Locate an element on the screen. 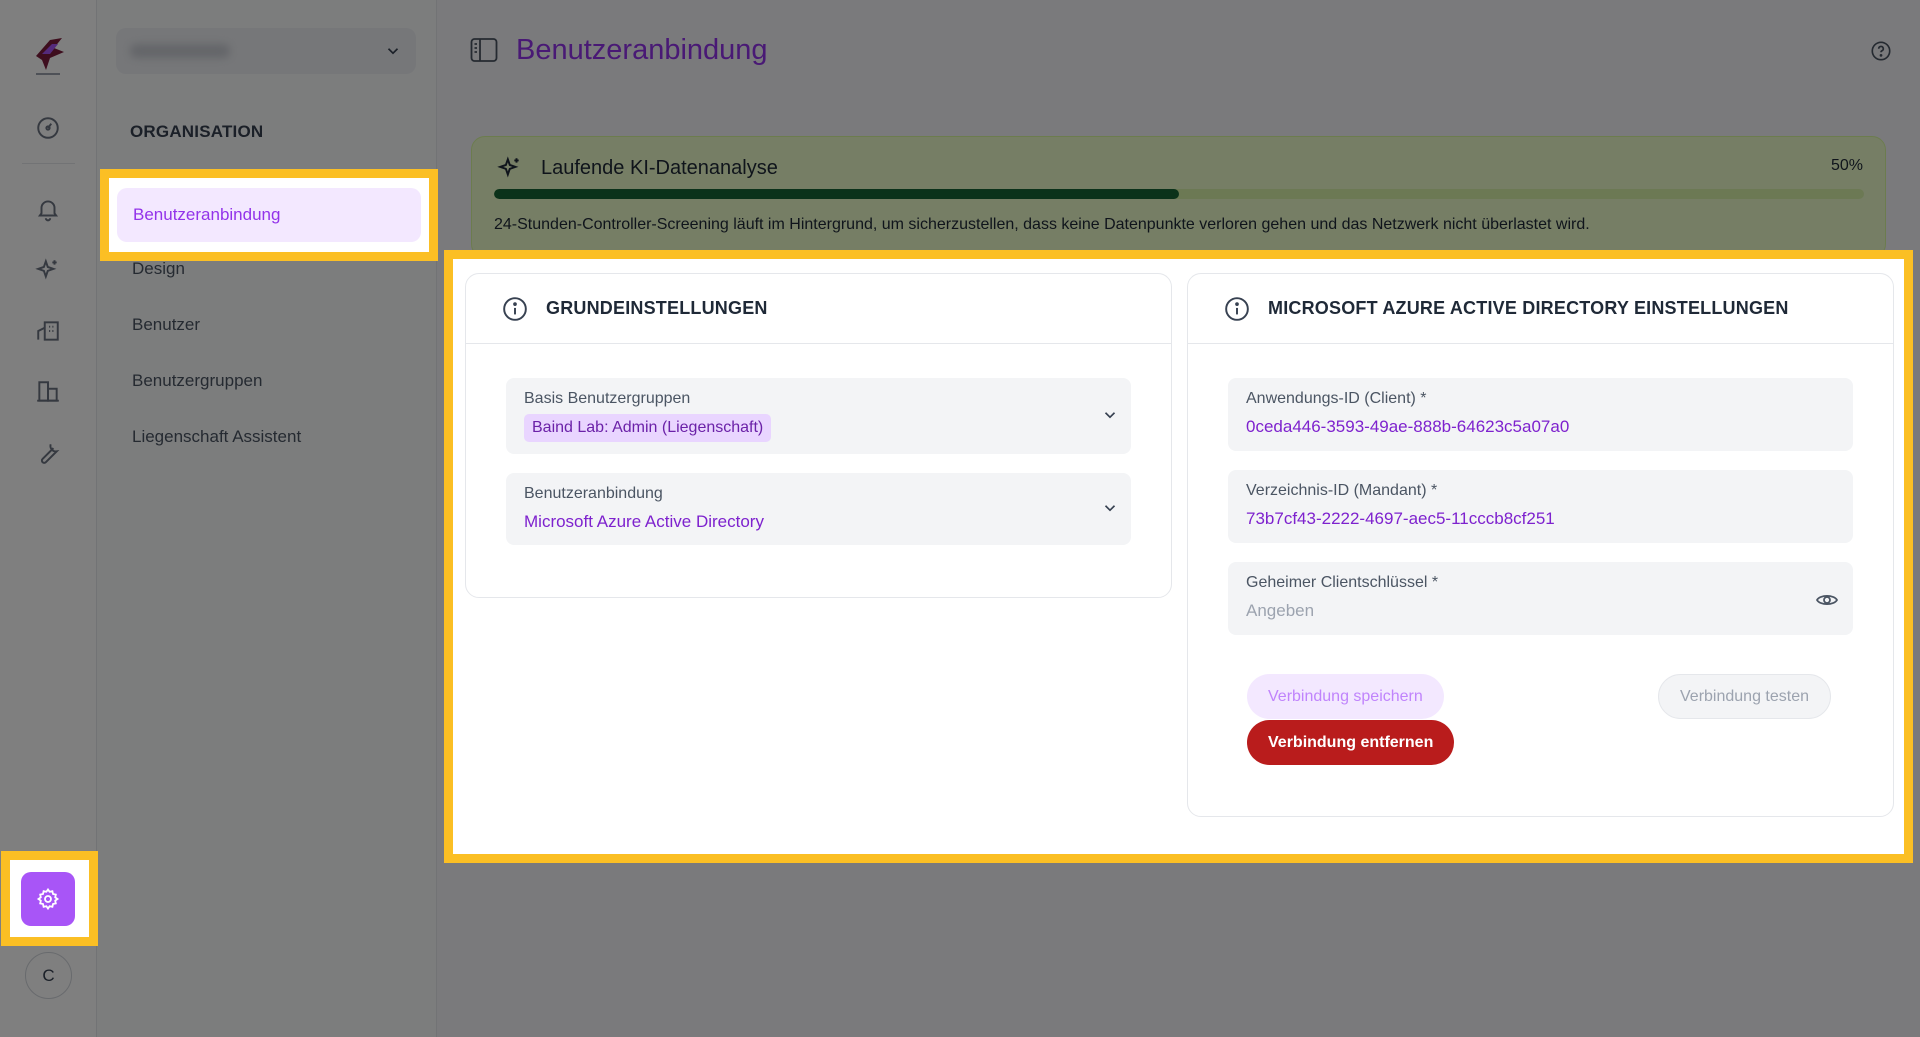 Image resolution: width=1920 pixels, height=1037 pixels. basic-settings-header: GRUNDEINSTELLUNGEN is located at coordinates (818, 309).